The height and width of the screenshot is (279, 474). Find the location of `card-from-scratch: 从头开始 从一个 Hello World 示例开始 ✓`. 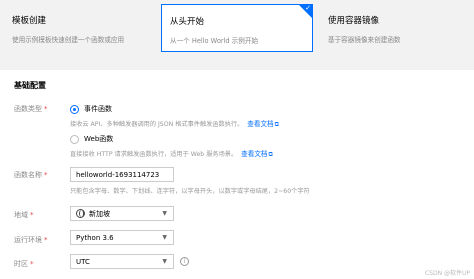

card-from-scratch: 从头开始 从一个 Hello World 示例开始 ✓ is located at coordinates (237, 28).